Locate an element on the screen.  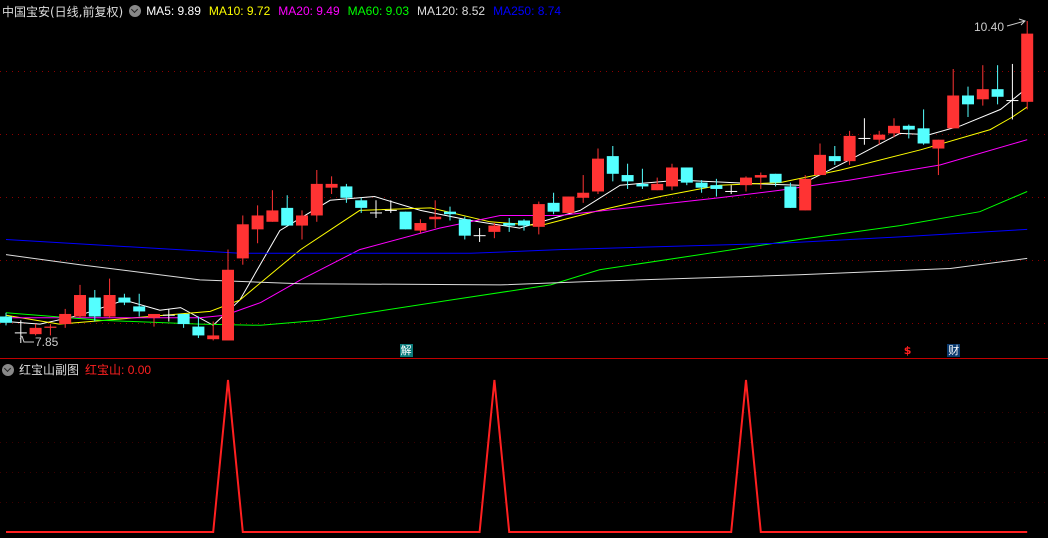
dollar-marker: $ is located at coordinates (908, 350).